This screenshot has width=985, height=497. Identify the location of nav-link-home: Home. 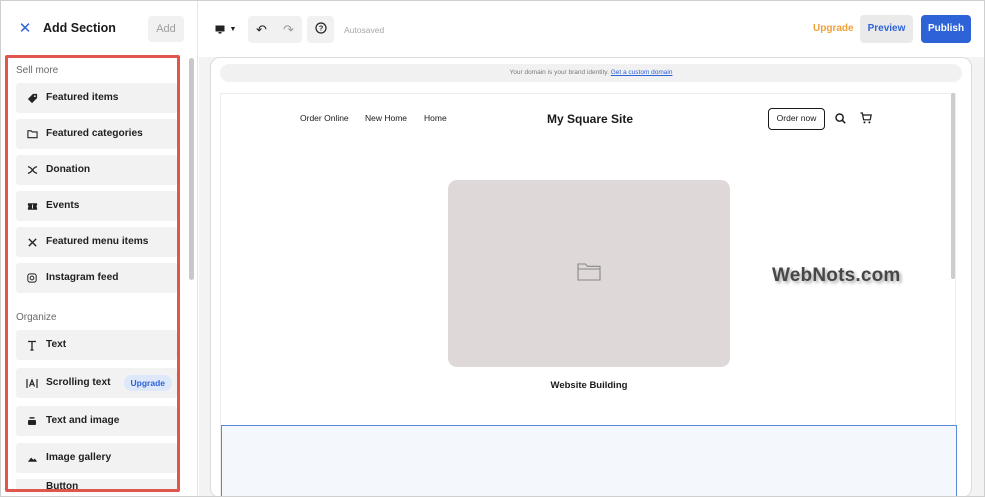
(435, 118).